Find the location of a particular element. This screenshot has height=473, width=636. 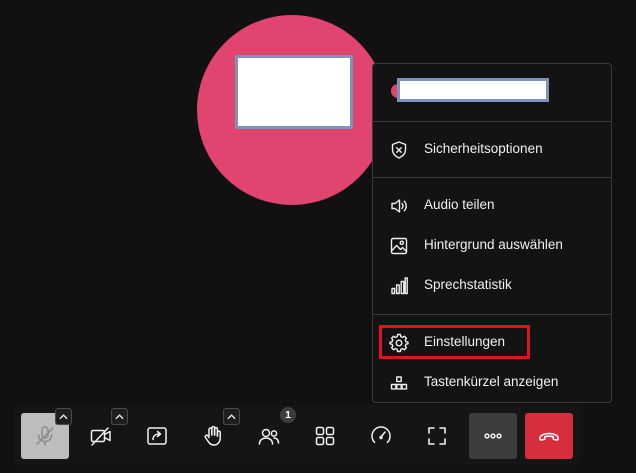

shortcuts-icon is located at coordinates (399, 383).